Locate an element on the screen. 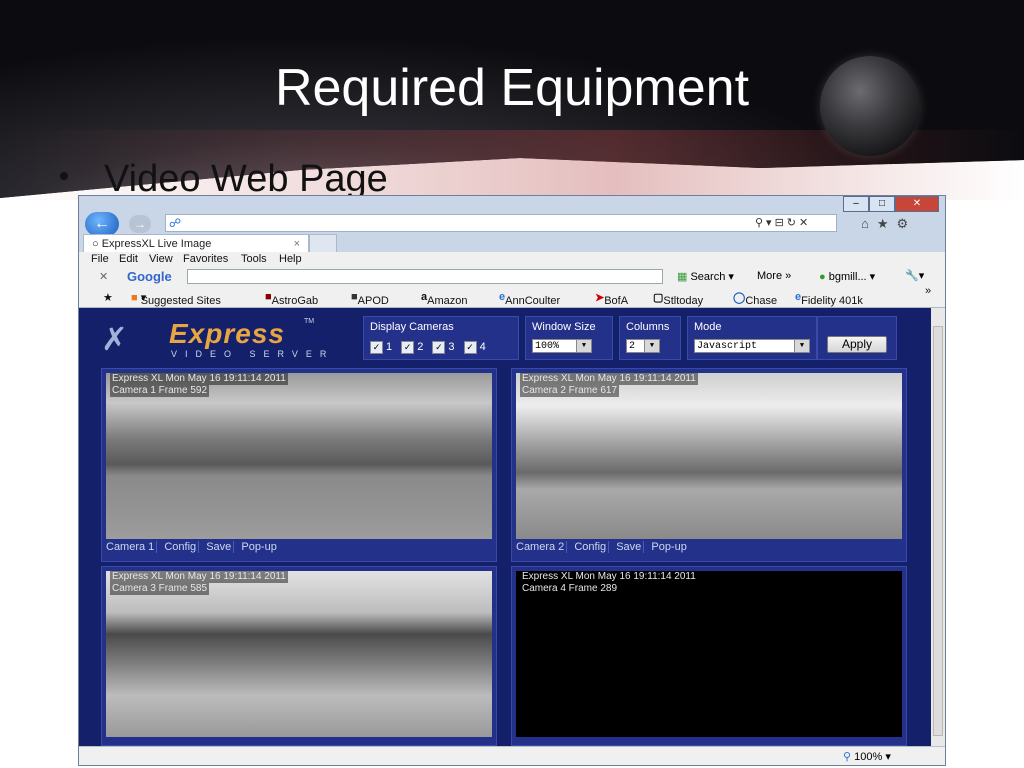  back-button: ← is located at coordinates (102, 224).